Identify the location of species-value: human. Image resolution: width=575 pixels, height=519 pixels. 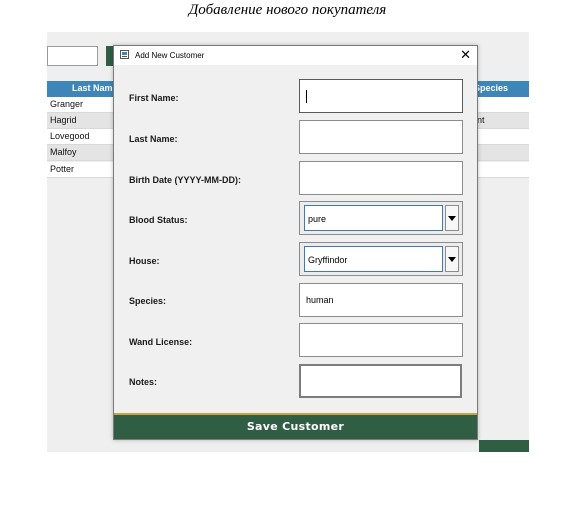
(320, 300).